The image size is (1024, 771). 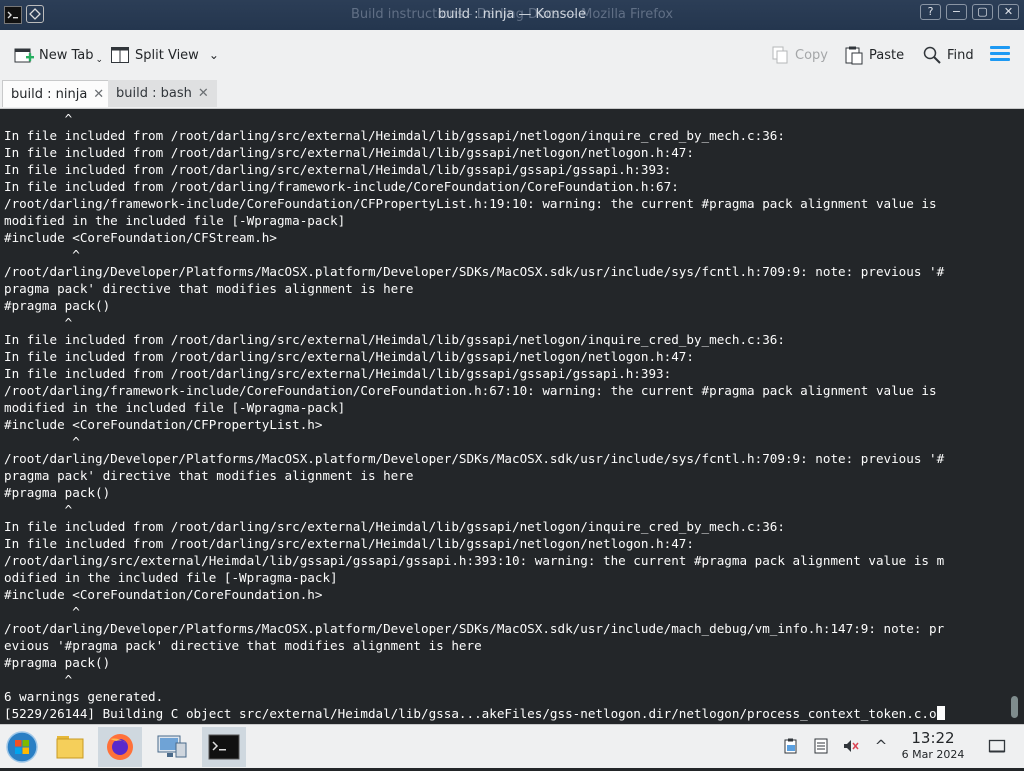 What do you see at coordinates (24, 55) in the screenshot?
I see `new-tab-icon` at bounding box center [24, 55].